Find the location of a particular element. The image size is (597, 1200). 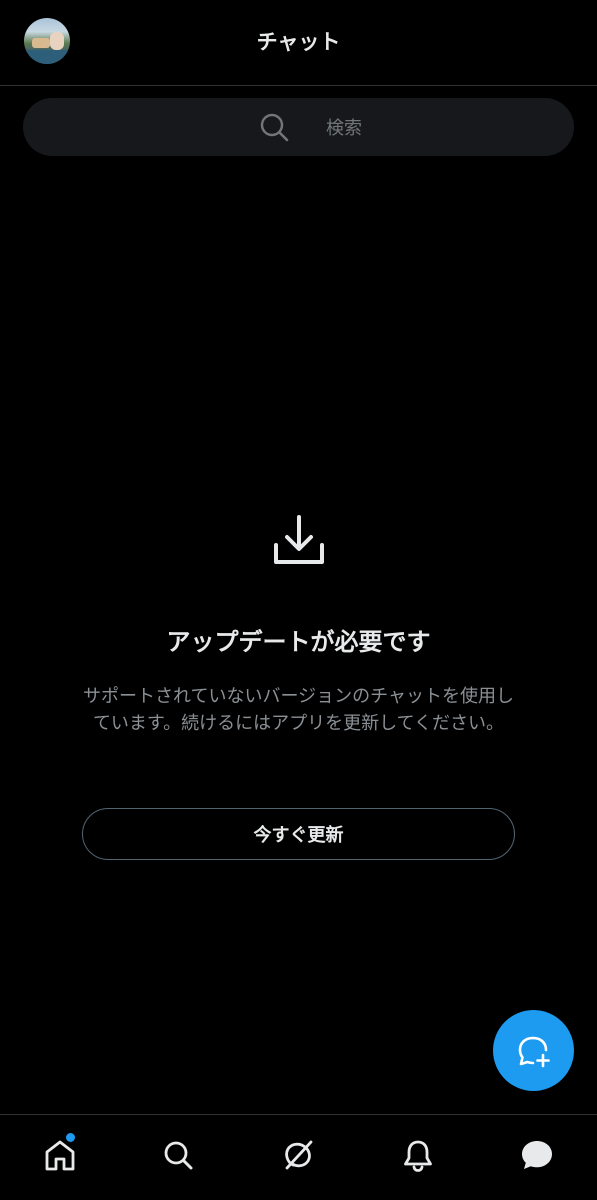

nav-grok is located at coordinates (298, 1155).